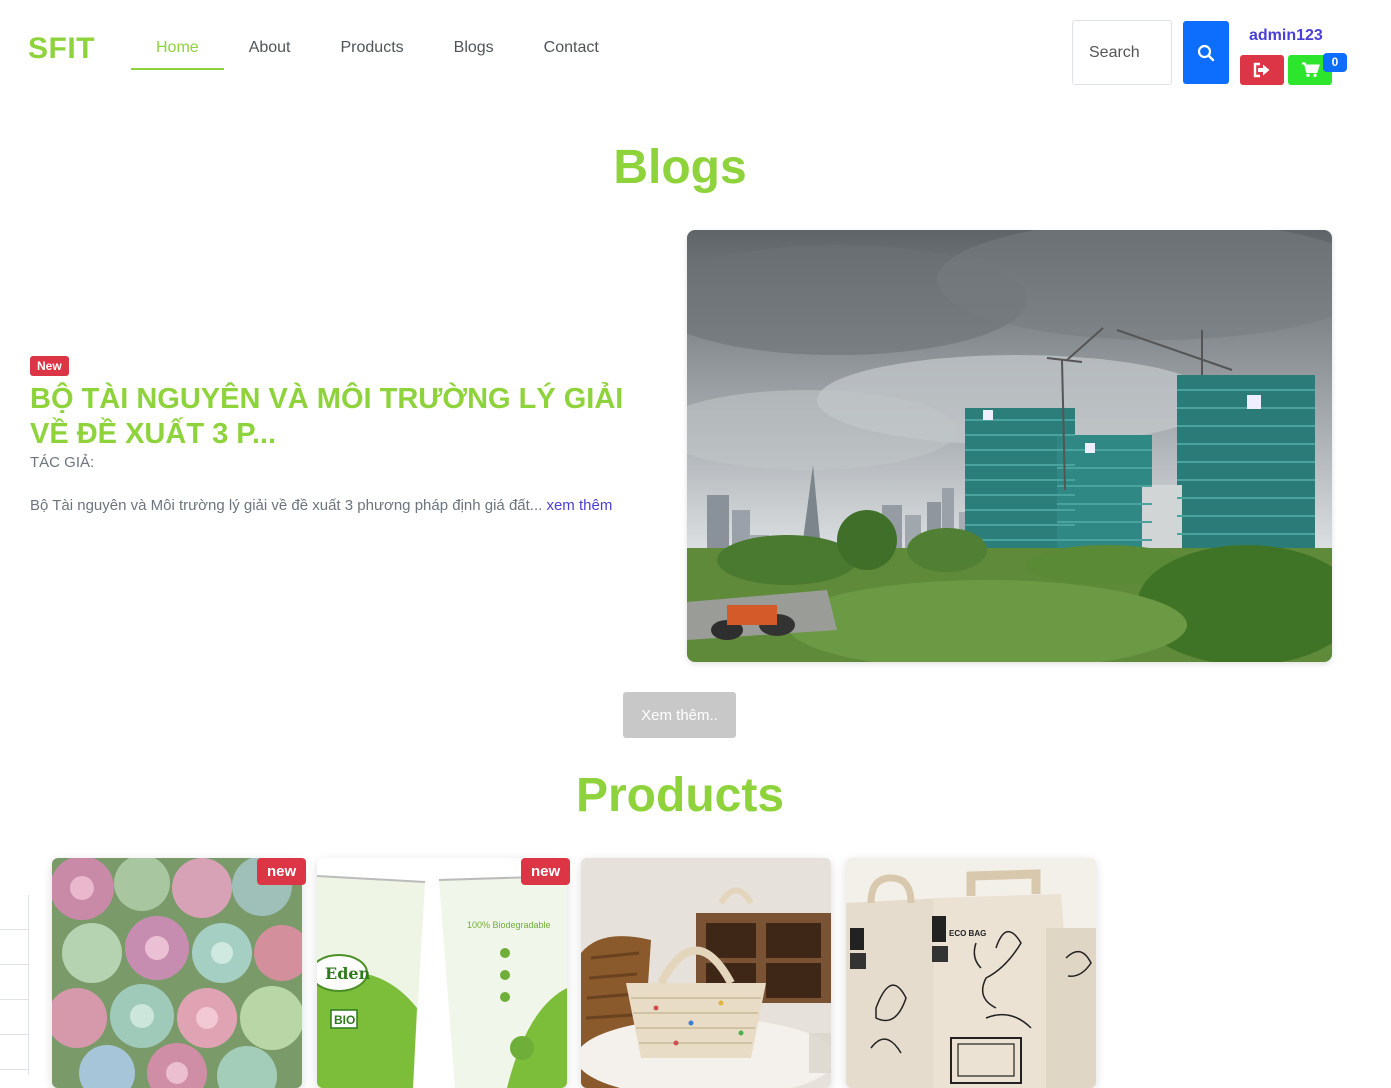 Image resolution: width=1391 pixels, height=1088 pixels. What do you see at coordinates (680, 795) in the screenshot?
I see `products-section-title: Products` at bounding box center [680, 795].